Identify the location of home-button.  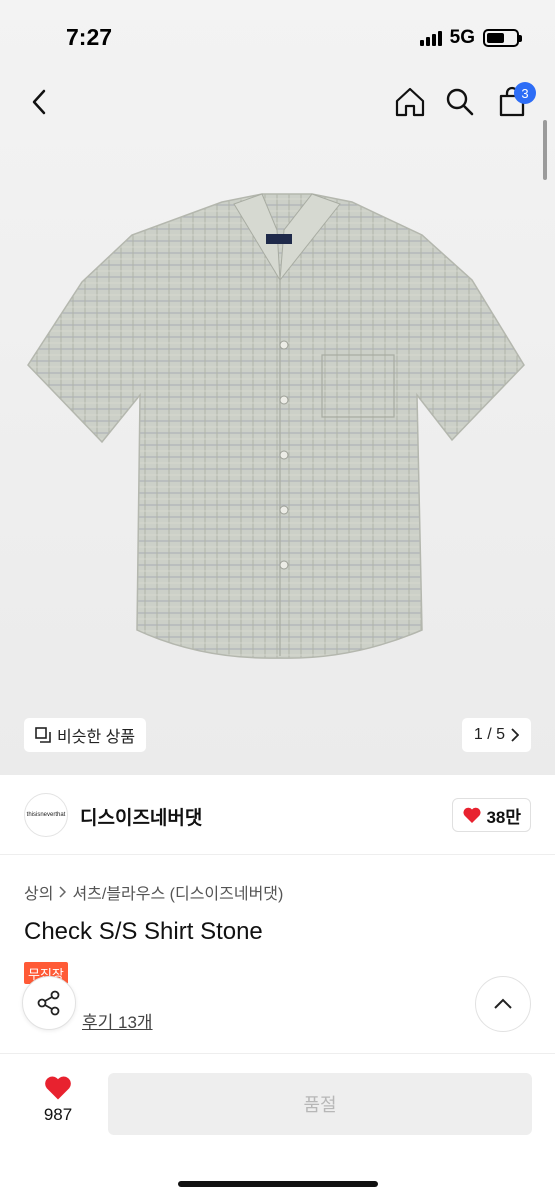
(410, 102).